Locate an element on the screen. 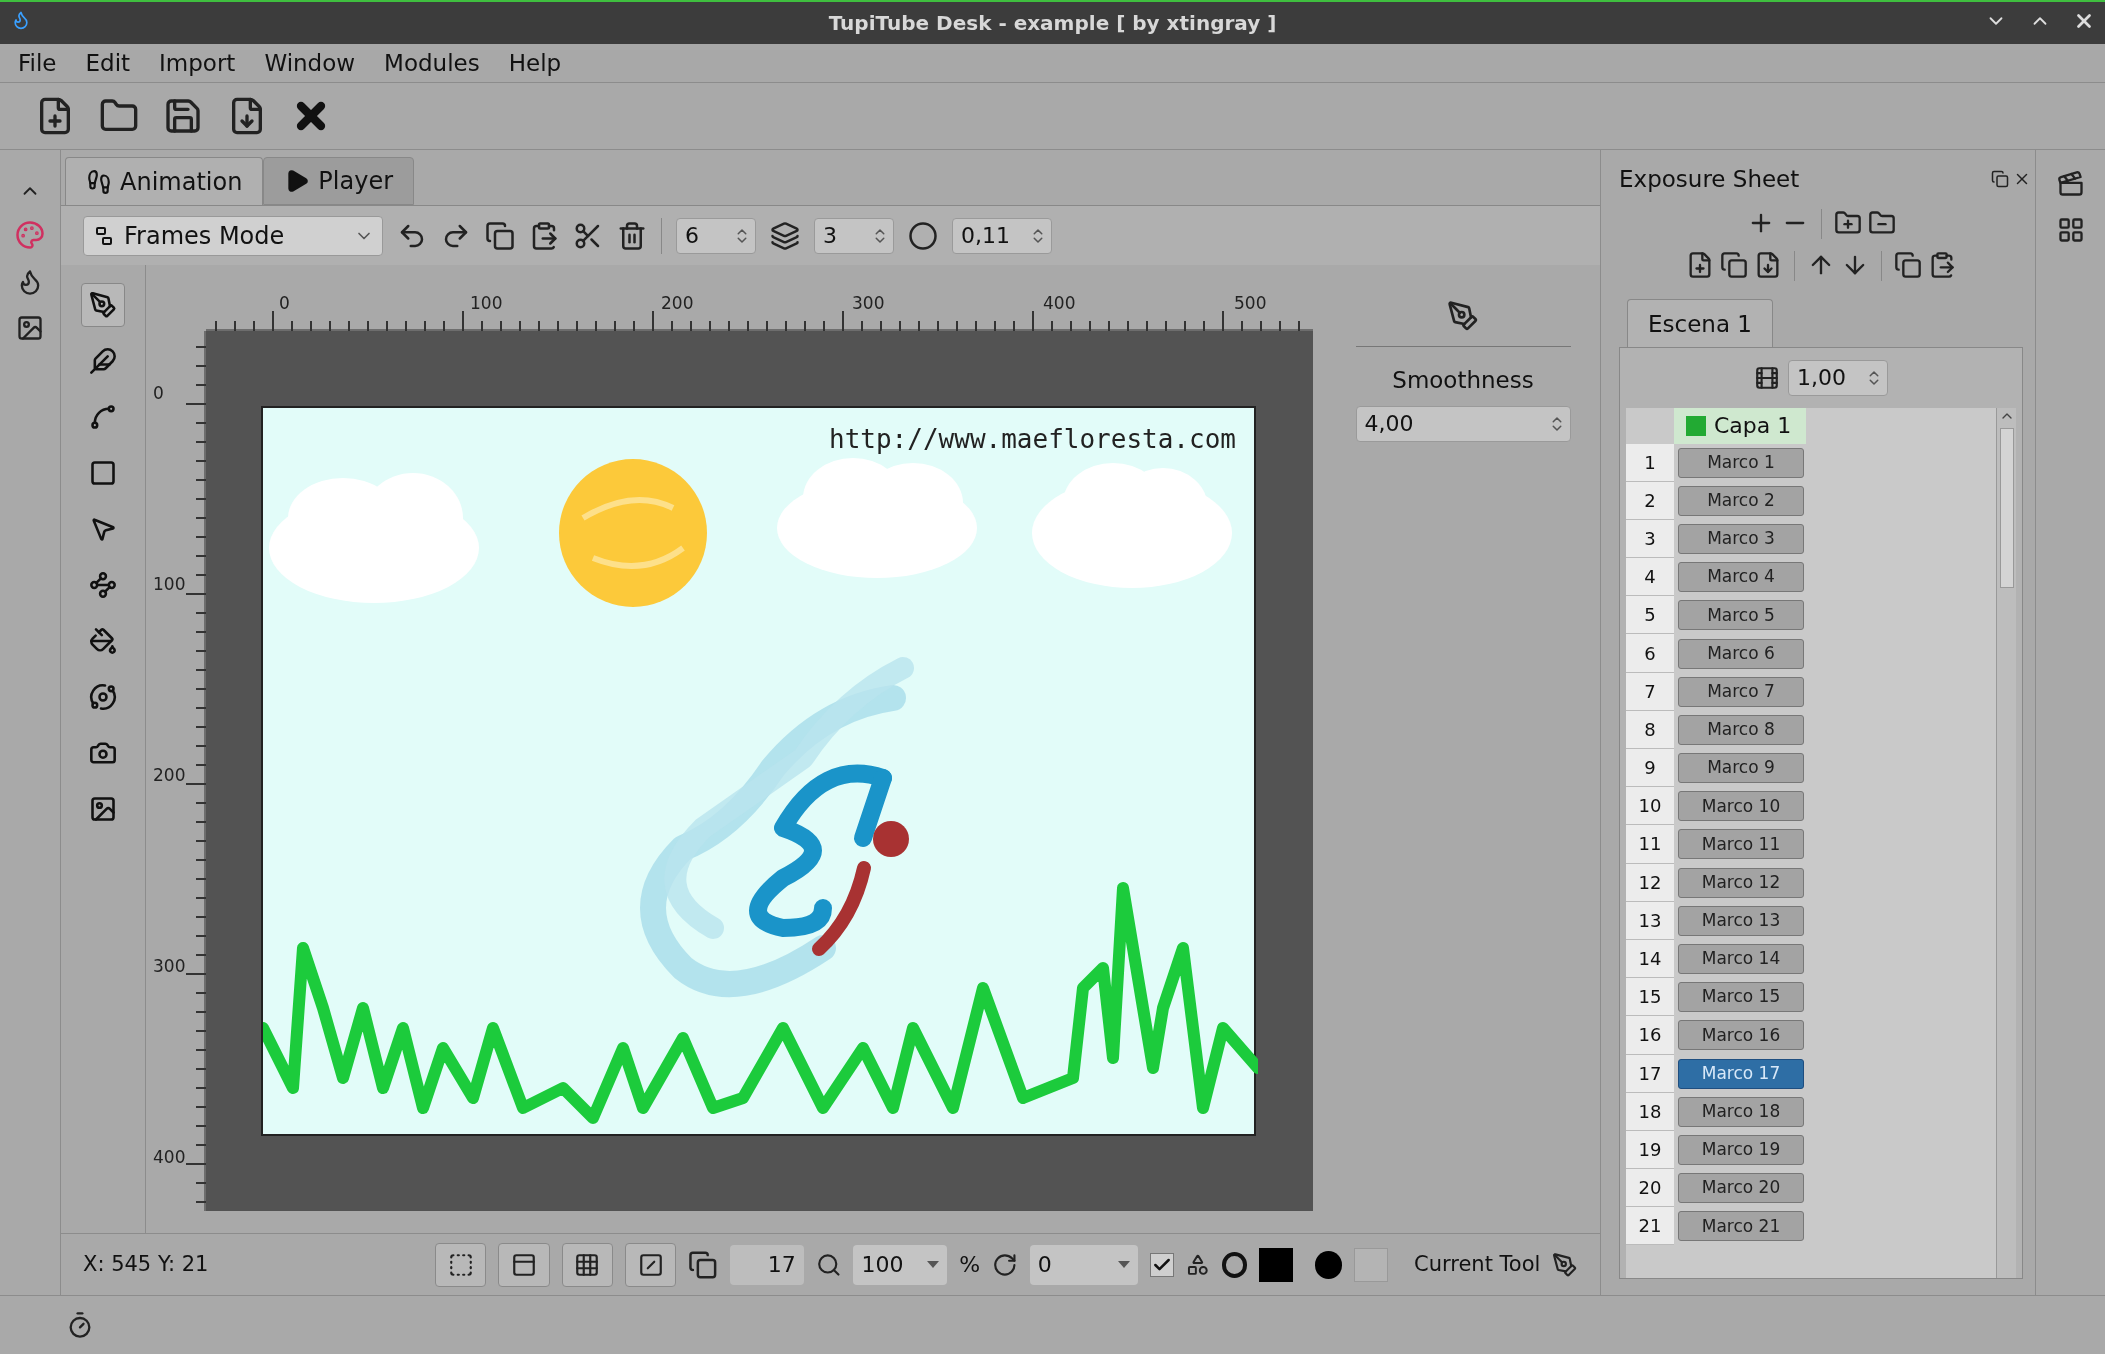 This screenshot has width=2105, height=1354. row-number: 8 is located at coordinates (1650, 729).